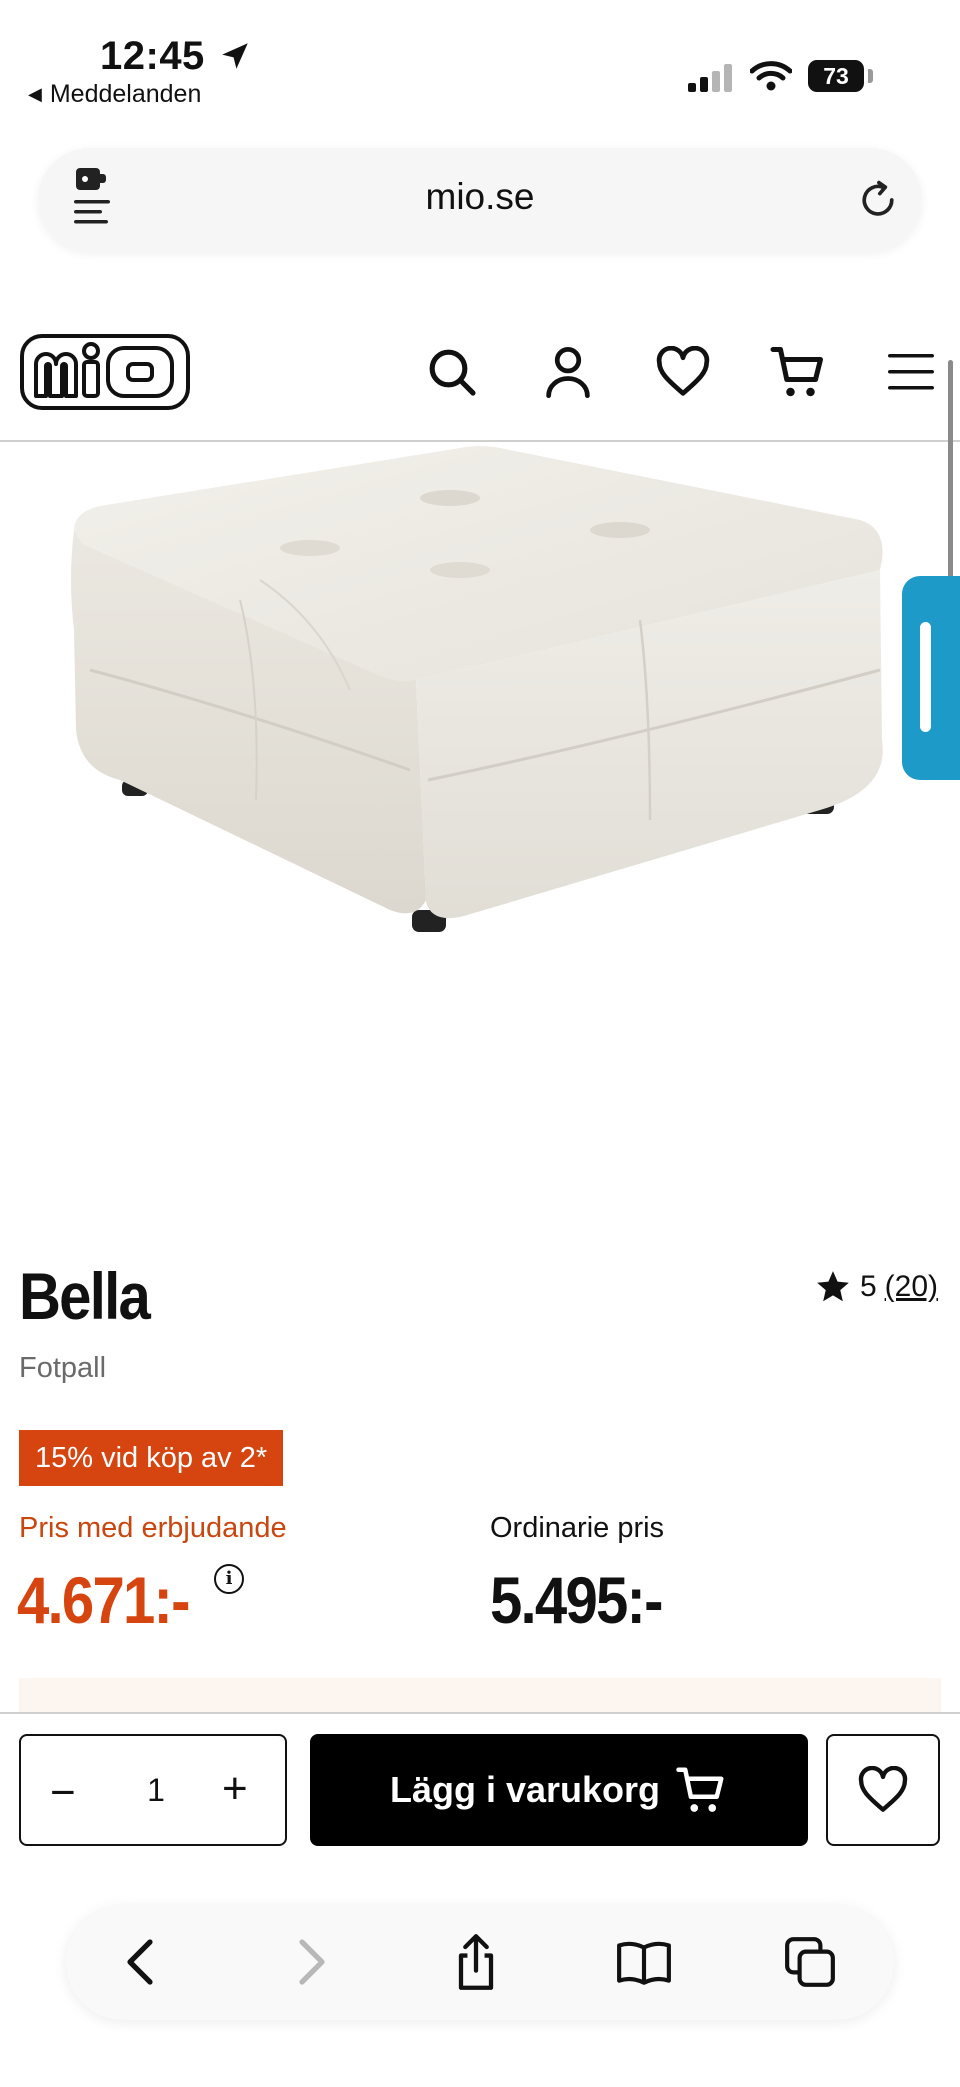  Describe the element at coordinates (176, 56) in the screenshot. I see `status-time: 12:45` at that location.